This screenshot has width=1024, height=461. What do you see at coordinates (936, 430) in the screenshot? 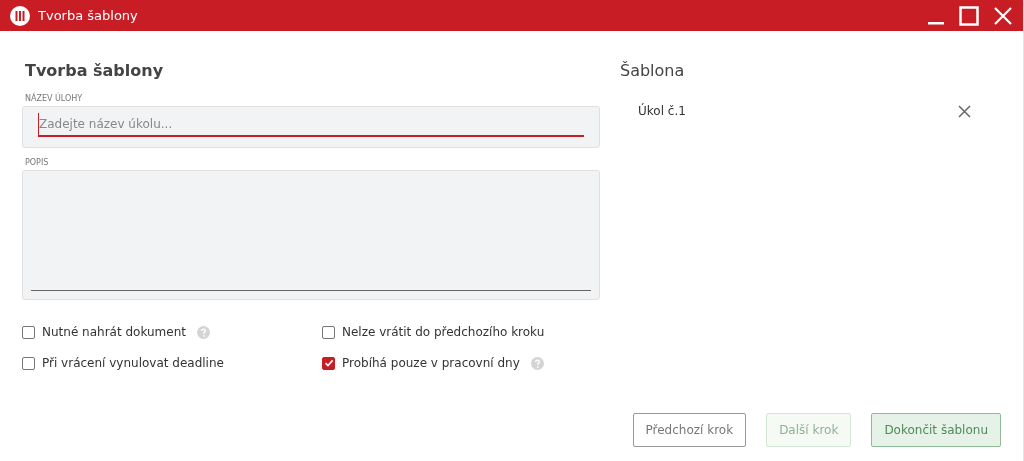
I see `step-button: Dokončit šablonu` at bounding box center [936, 430].